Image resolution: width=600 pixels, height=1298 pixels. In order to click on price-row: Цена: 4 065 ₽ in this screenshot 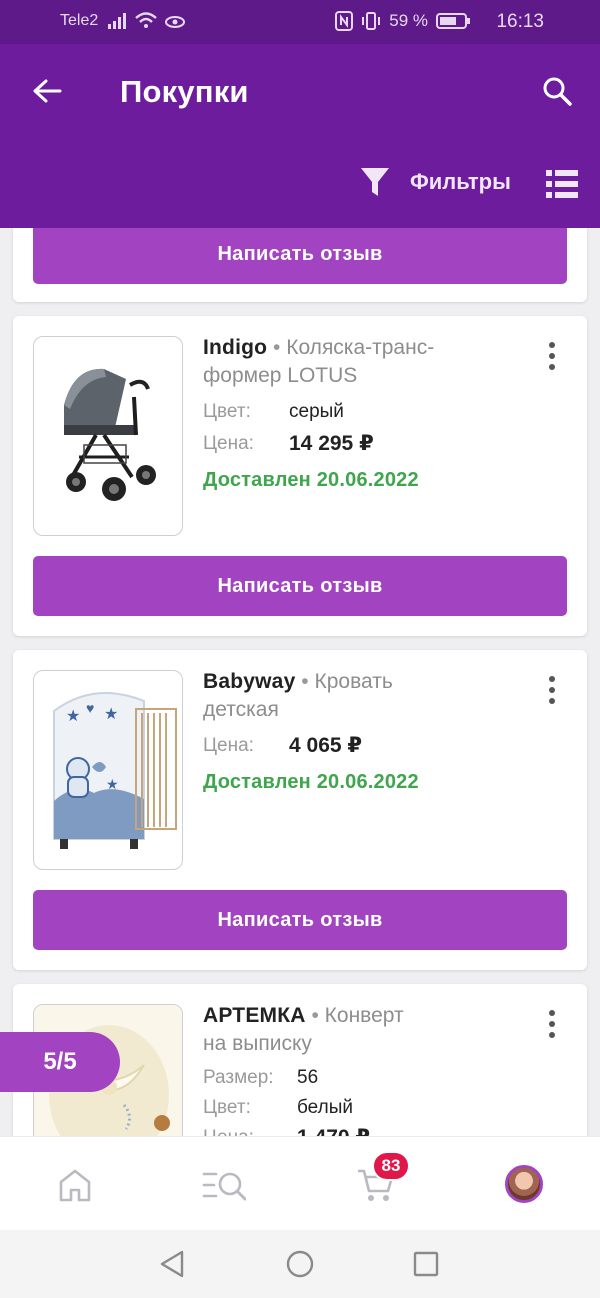, I will do `click(348, 746)`.